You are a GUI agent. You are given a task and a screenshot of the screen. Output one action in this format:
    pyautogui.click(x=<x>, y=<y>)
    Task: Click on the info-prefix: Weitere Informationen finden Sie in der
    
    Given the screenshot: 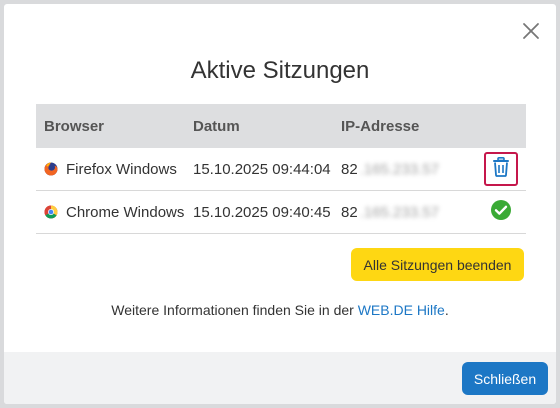 What is the action you would take?
    pyautogui.click(x=234, y=310)
    